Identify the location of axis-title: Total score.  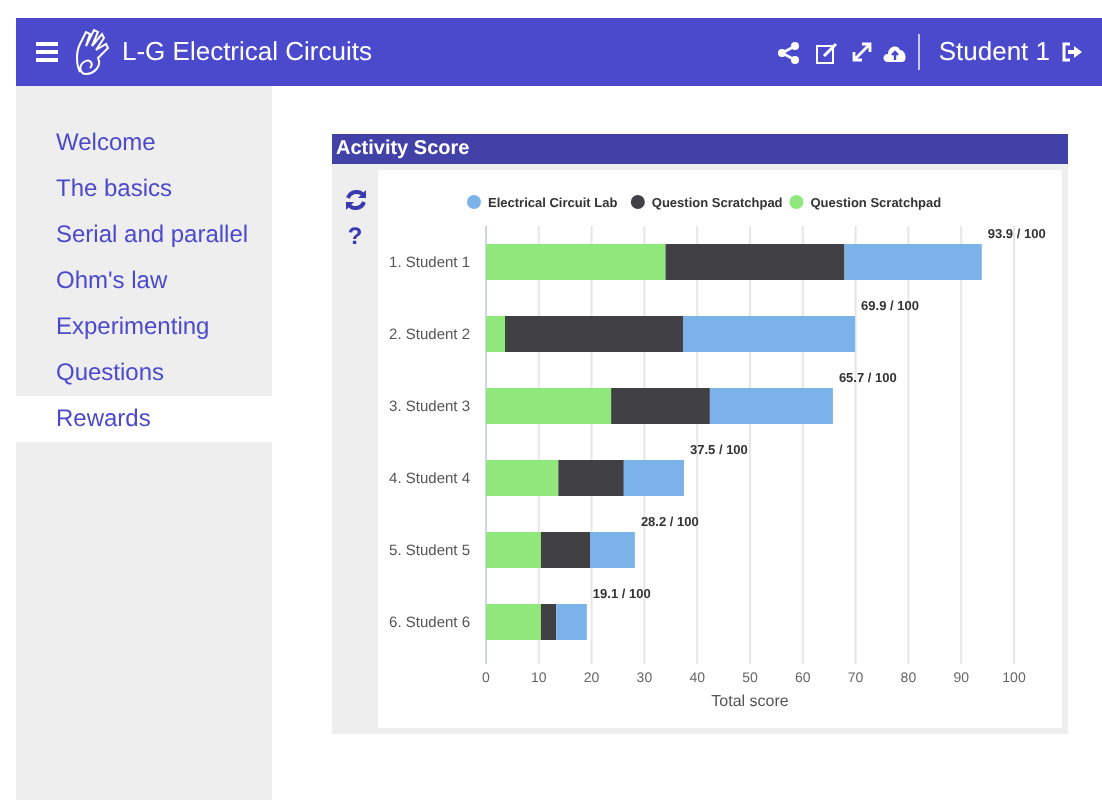
(750, 701).